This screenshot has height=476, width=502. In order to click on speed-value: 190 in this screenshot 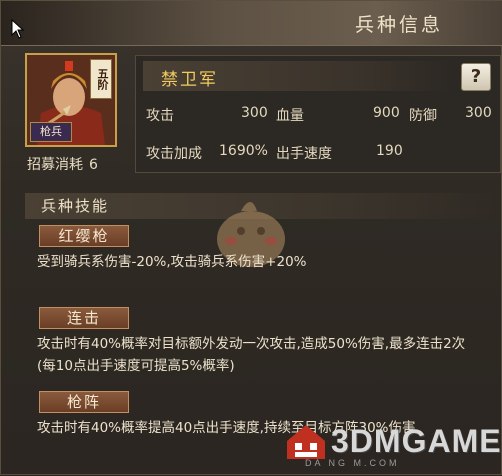, I will do `click(389, 151)`.